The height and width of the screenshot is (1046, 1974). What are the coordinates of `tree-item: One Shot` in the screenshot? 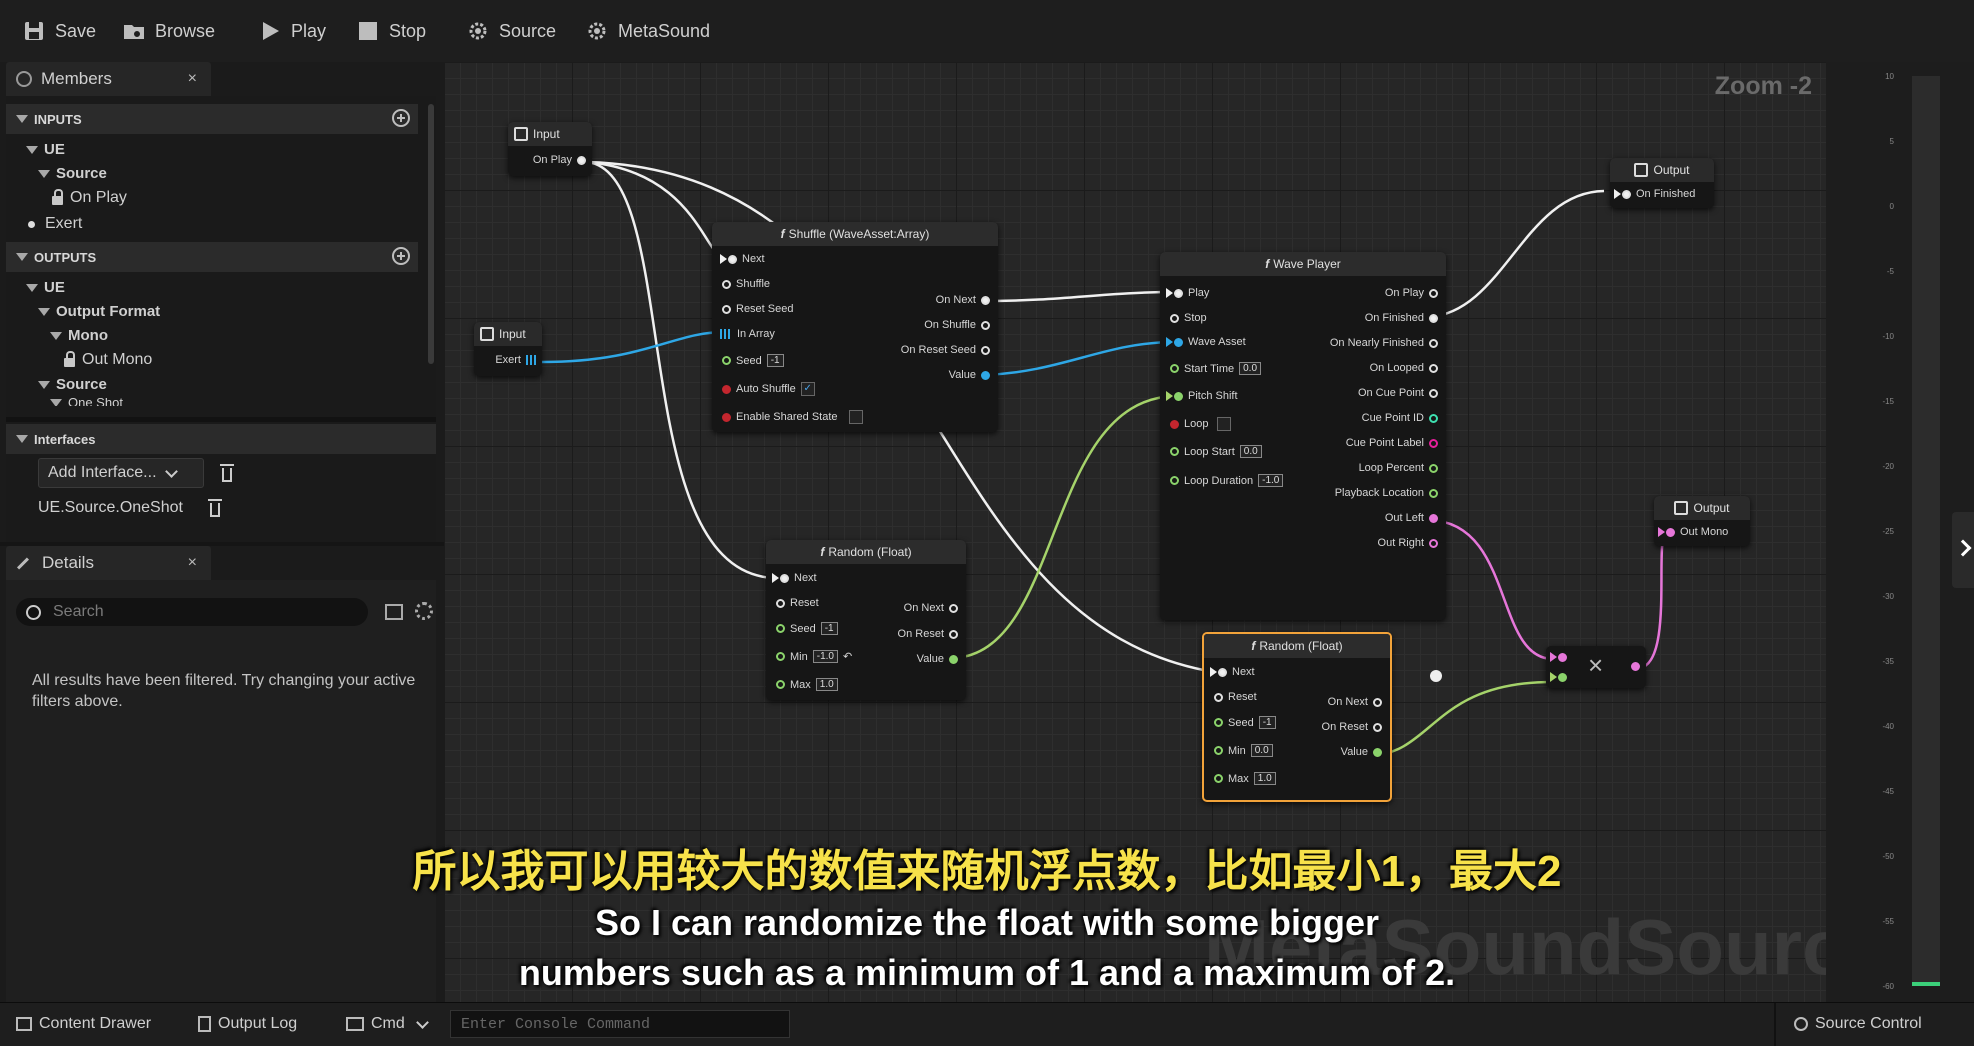 It's located at (86, 402).